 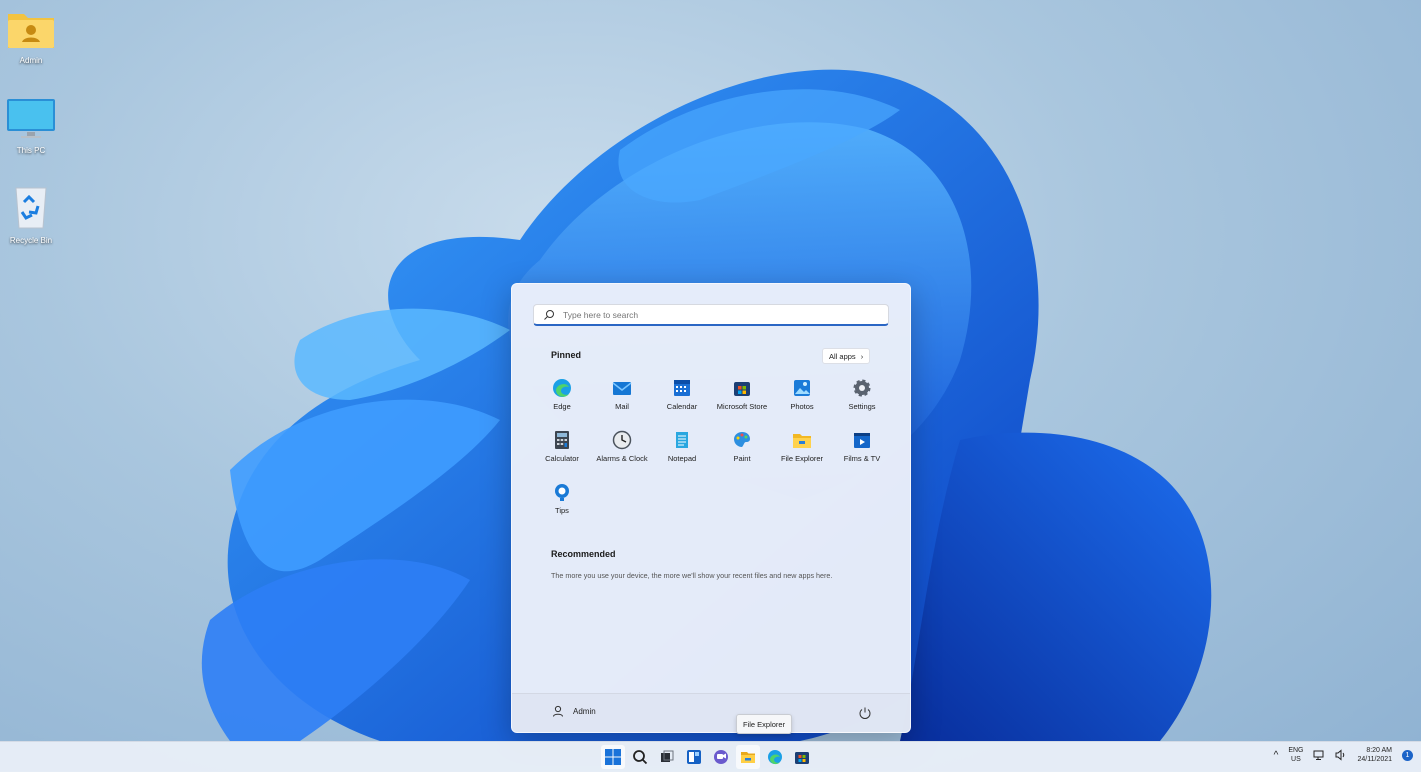 What do you see at coordinates (862, 458) in the screenshot?
I see `app-name: Films & TV` at bounding box center [862, 458].